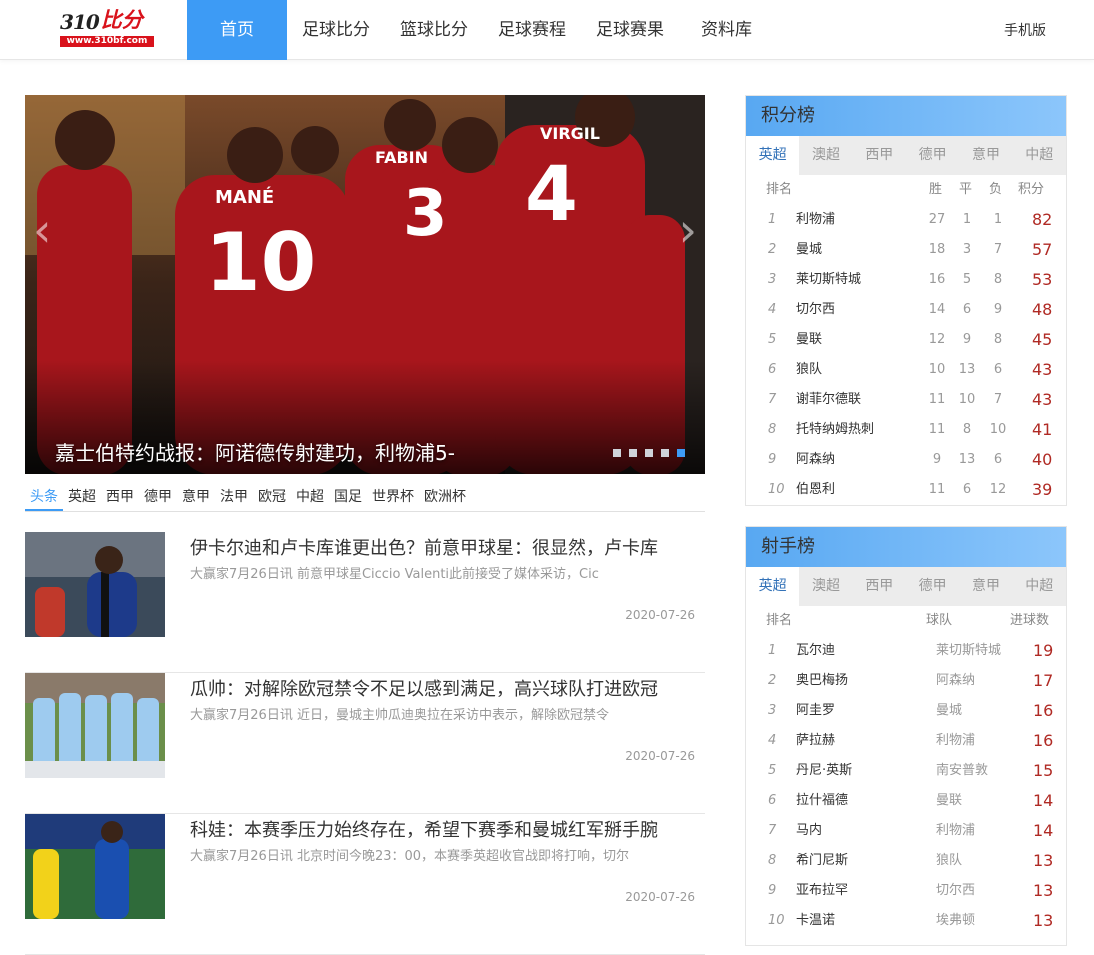 This screenshot has height=955, width=1094. I want to click on scorers-row: 2 奥巴梅扬 阿森纳 17, so click(906, 681).